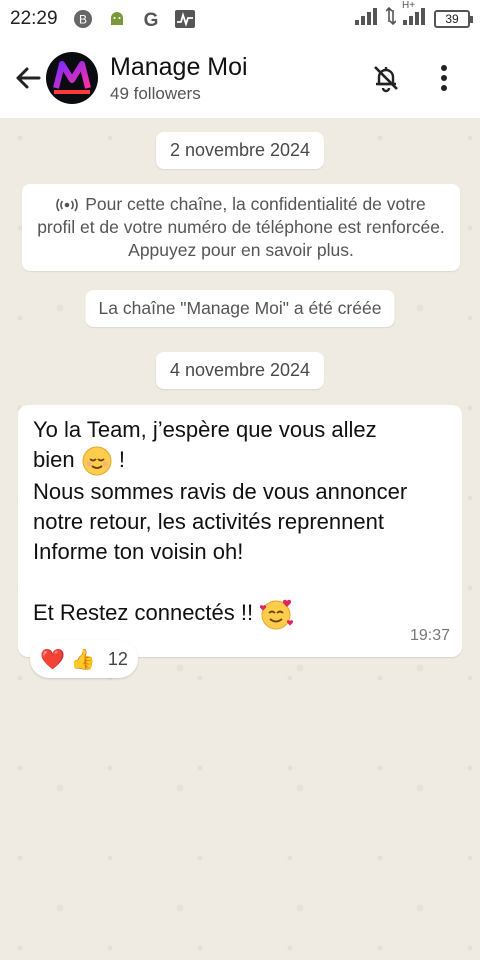  I want to click on battery-level: 39, so click(452, 19).